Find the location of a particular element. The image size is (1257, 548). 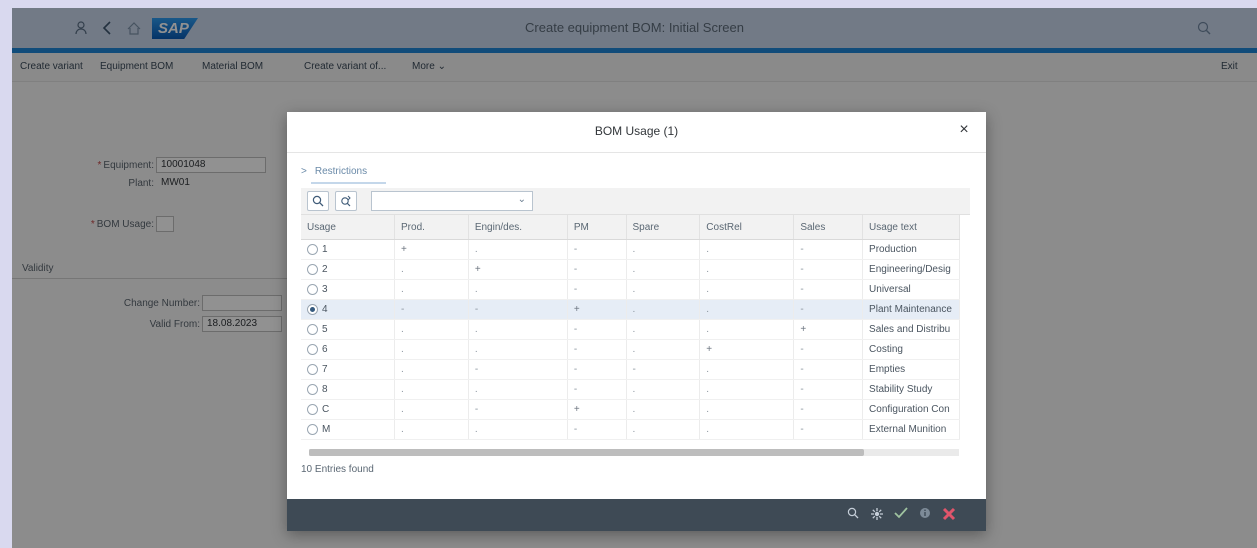

column-header-costrel: CostRel is located at coordinates (747, 227).